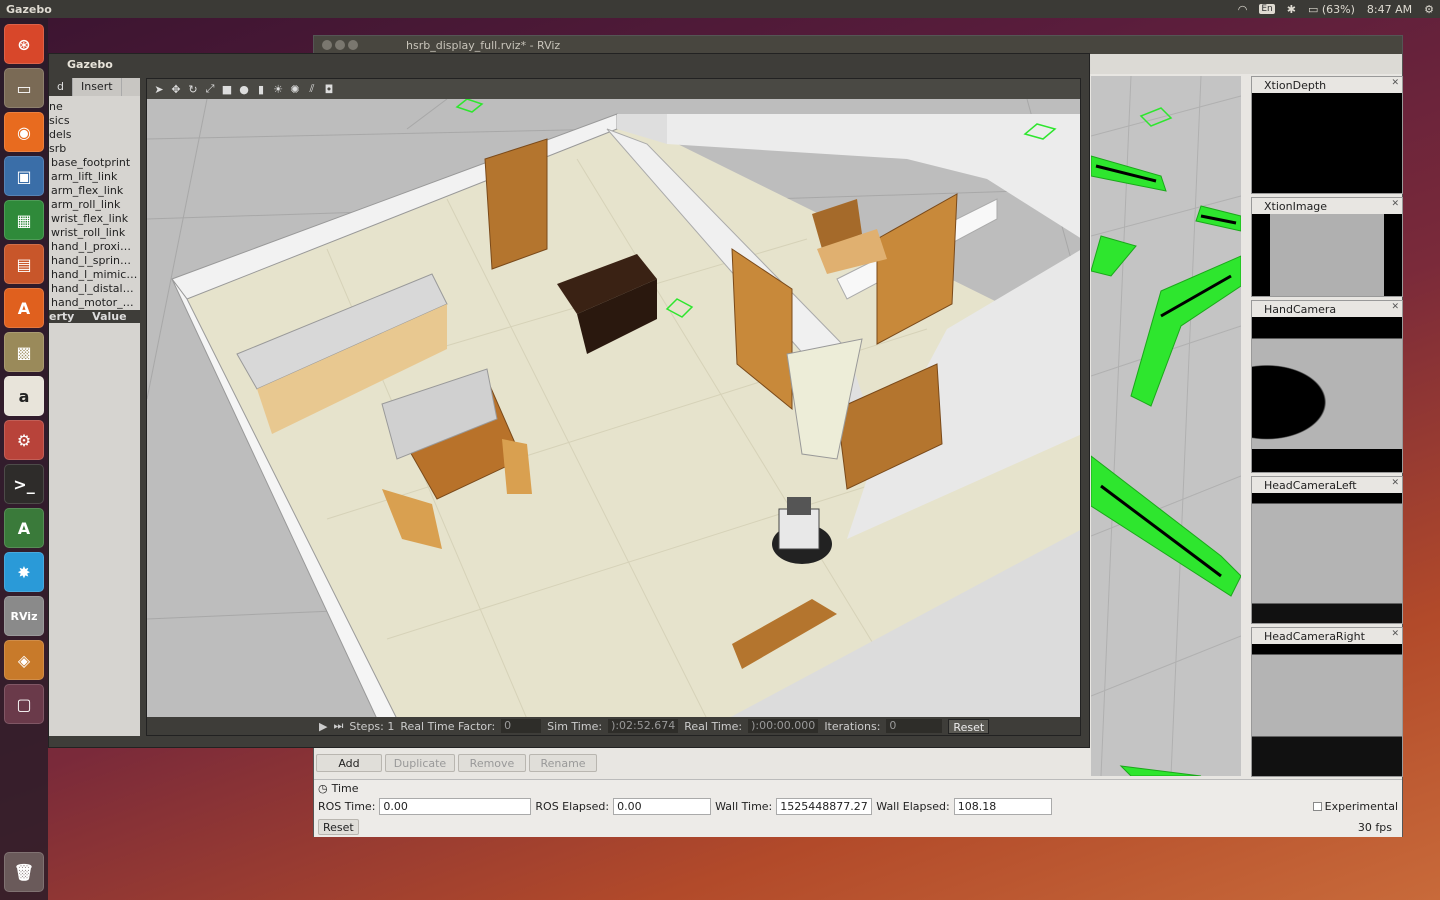  I want to click on camera-panel: HandCamera ✕, so click(1327, 386).